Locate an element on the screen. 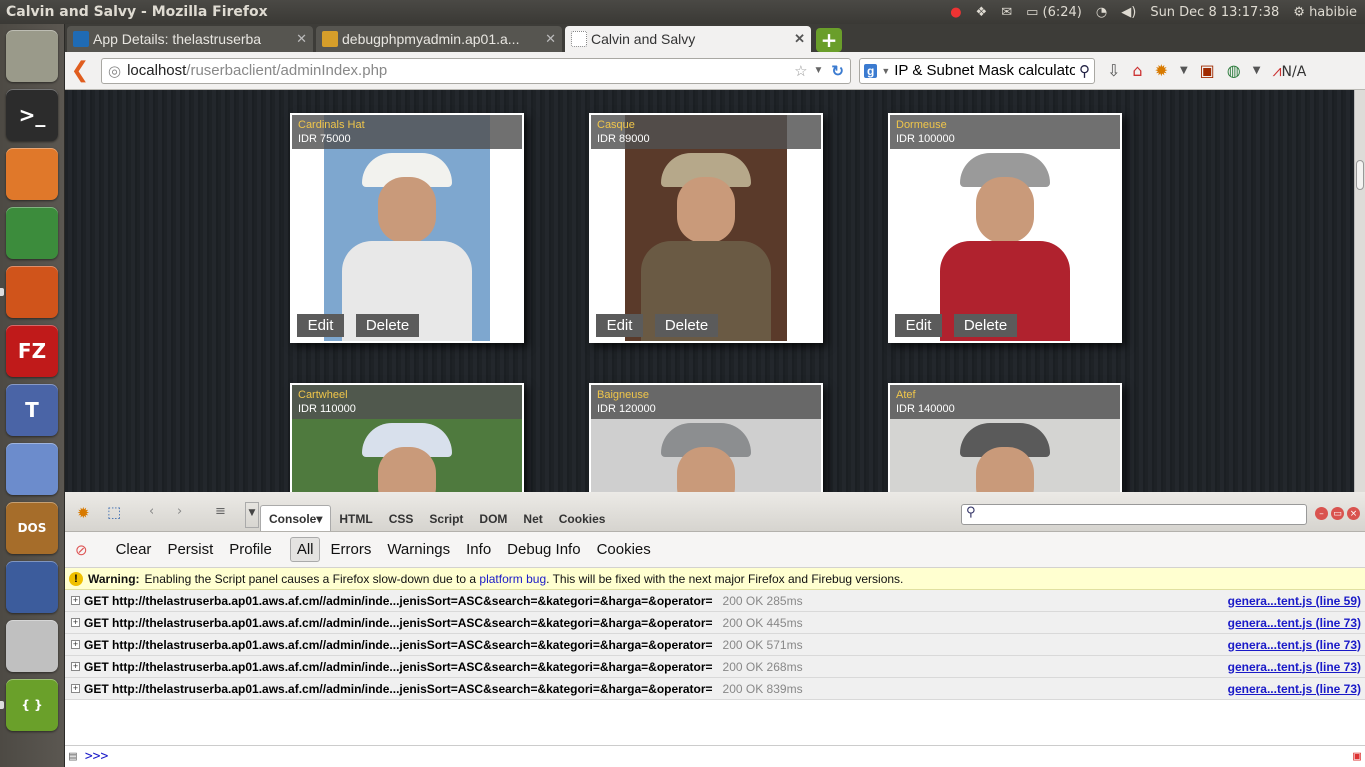  firebug-tab-script: Script is located at coordinates (446, 518).